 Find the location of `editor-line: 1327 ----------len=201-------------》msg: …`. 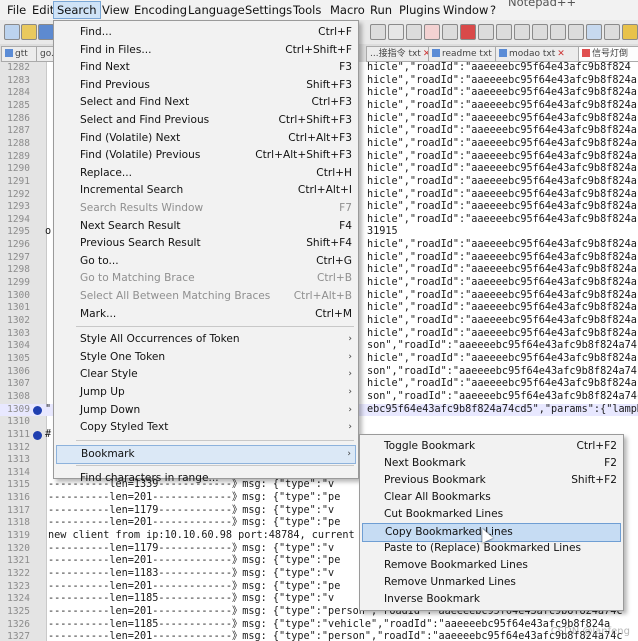

editor-line: 1327 ----------len=201-------------》msg: … is located at coordinates (319, 636).